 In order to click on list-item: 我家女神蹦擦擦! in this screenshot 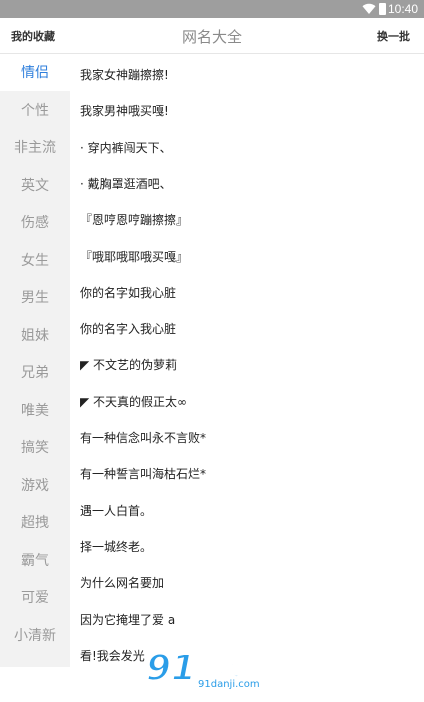, I will do `click(124, 74)`.